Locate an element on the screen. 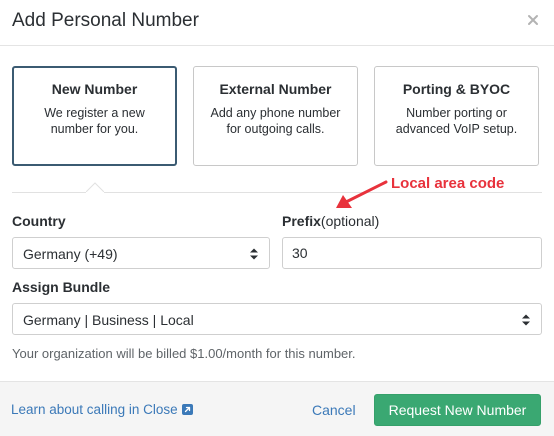 The width and height of the screenshot is (554, 436). option-title: External Number is located at coordinates (275, 89).